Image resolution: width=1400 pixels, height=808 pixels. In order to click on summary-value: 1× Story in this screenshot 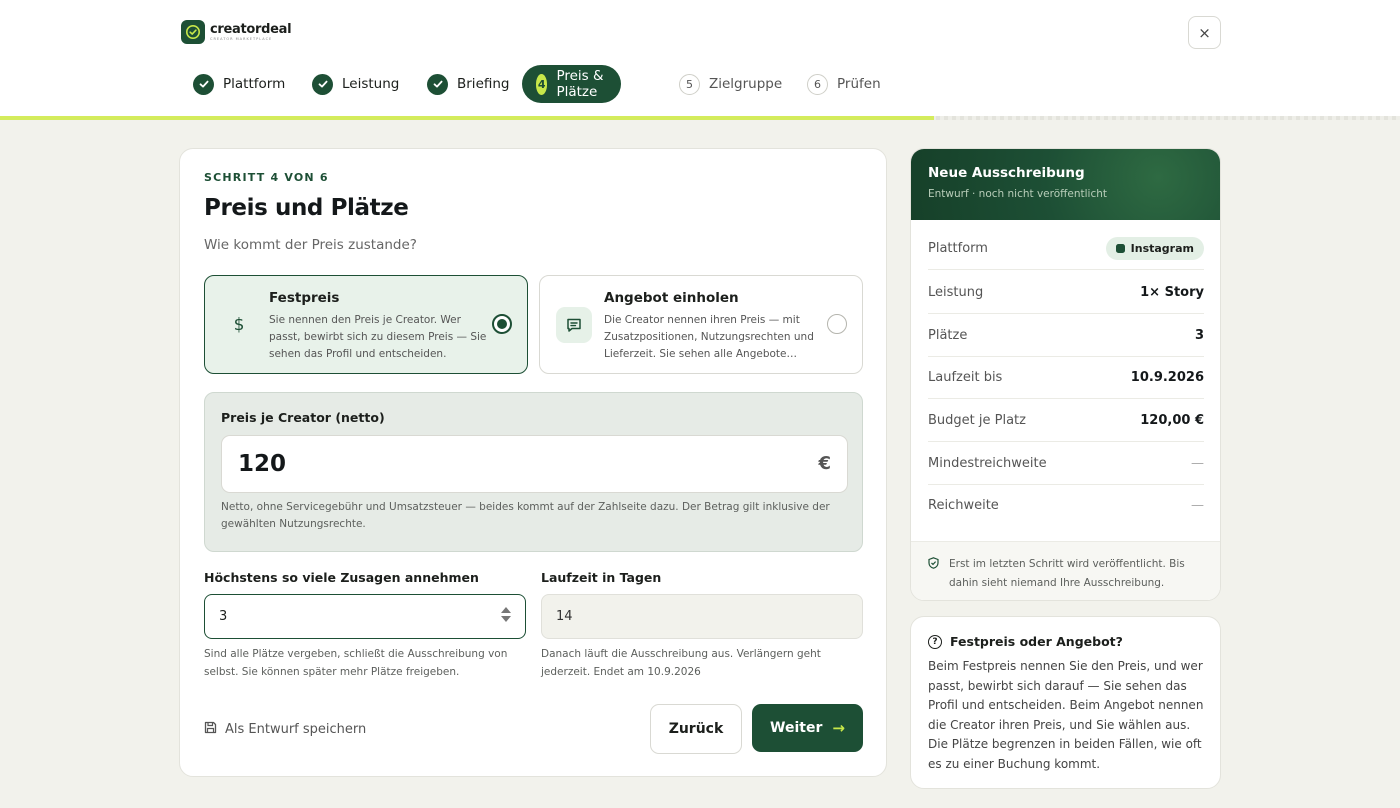, I will do `click(1172, 292)`.